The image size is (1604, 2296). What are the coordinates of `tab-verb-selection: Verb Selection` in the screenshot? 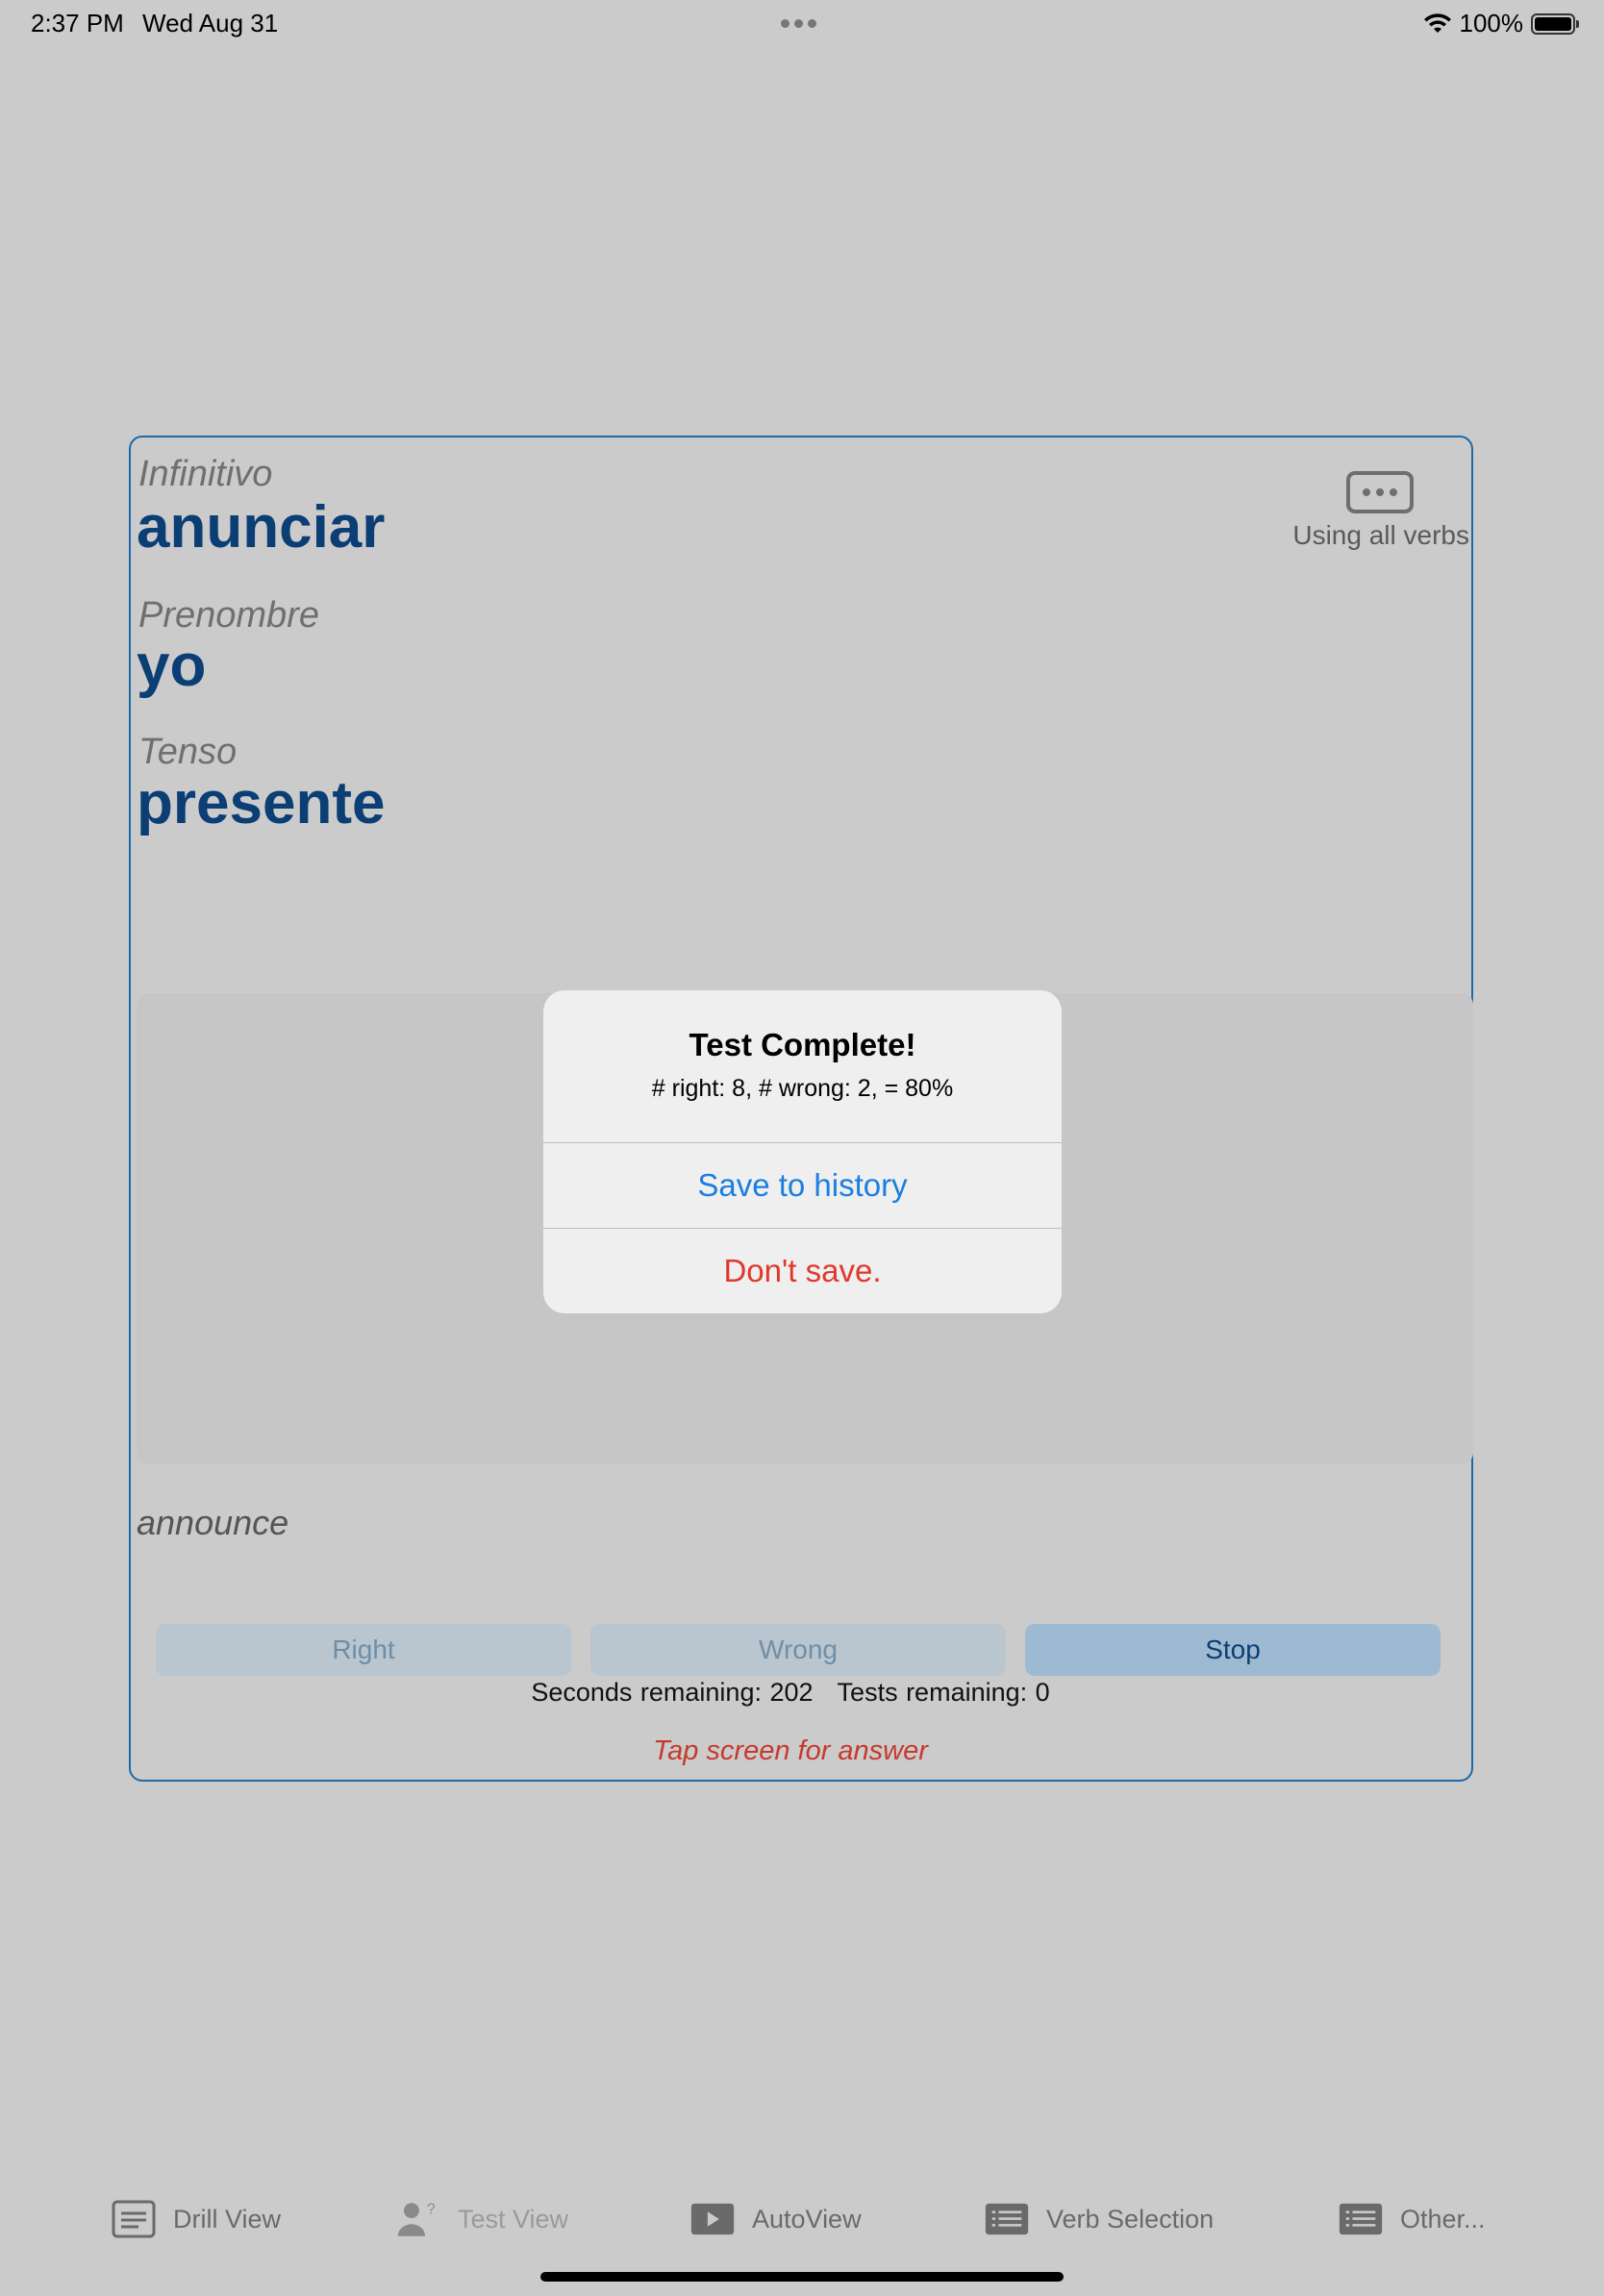 It's located at (1099, 2219).